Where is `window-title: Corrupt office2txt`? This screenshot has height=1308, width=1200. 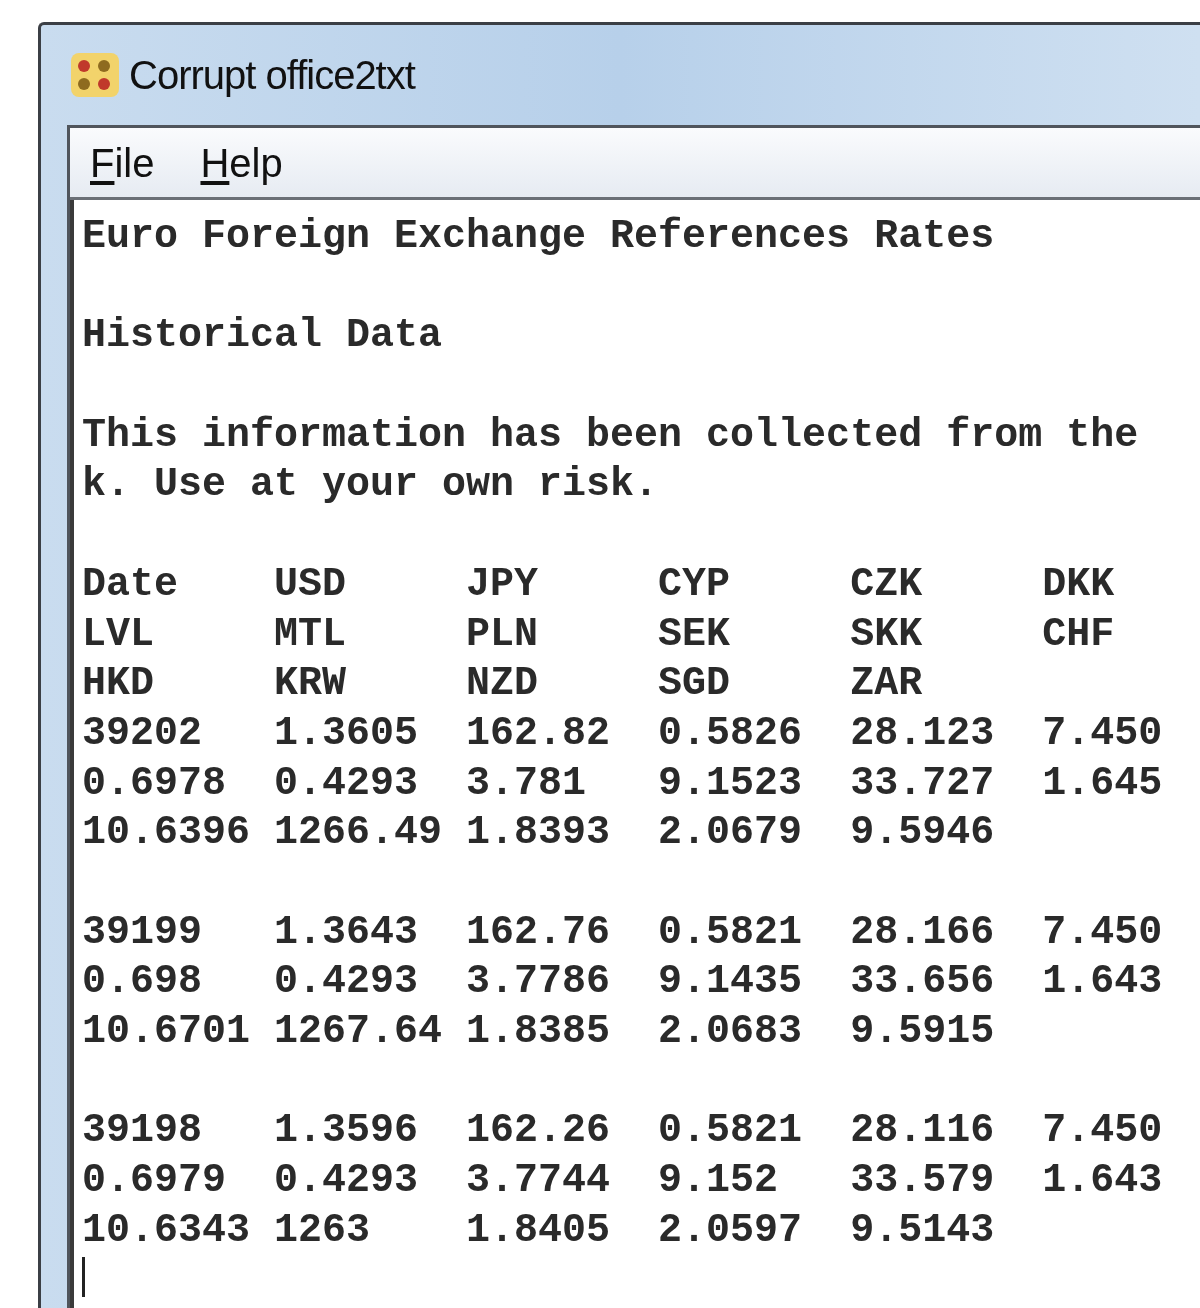 window-title: Corrupt office2txt is located at coordinates (272, 75).